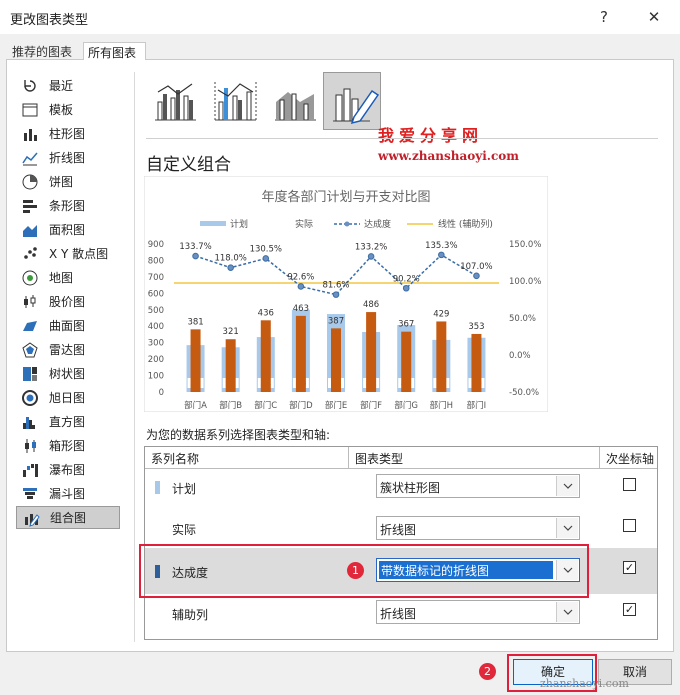 The width and height of the screenshot is (680, 695). Describe the element at coordinates (525, 245) in the screenshot. I see `y2-tick-label: 150.0%` at that location.